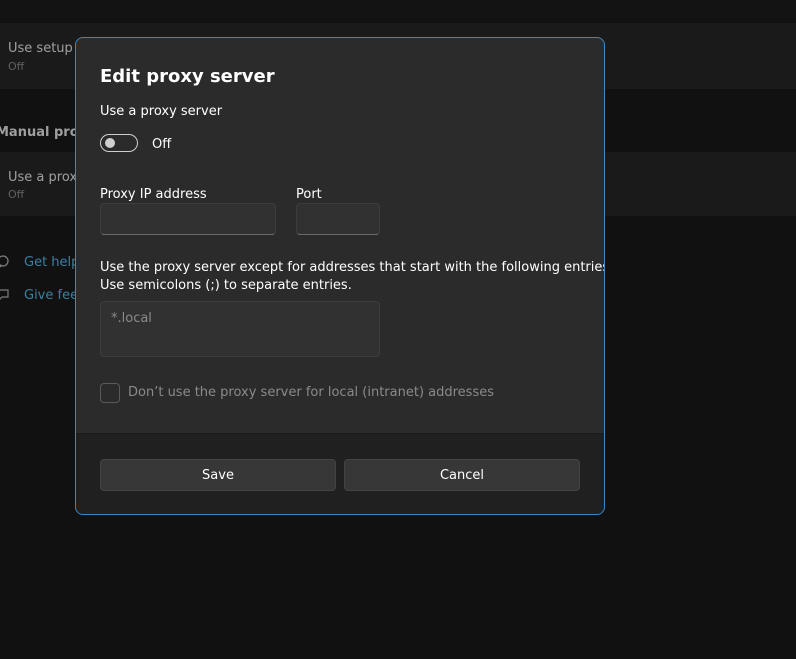 This screenshot has width=796, height=659. What do you see at coordinates (226, 285) in the screenshot?
I see `exceptions-help-line2: Use semicolons (;) to separate entries.` at bounding box center [226, 285].